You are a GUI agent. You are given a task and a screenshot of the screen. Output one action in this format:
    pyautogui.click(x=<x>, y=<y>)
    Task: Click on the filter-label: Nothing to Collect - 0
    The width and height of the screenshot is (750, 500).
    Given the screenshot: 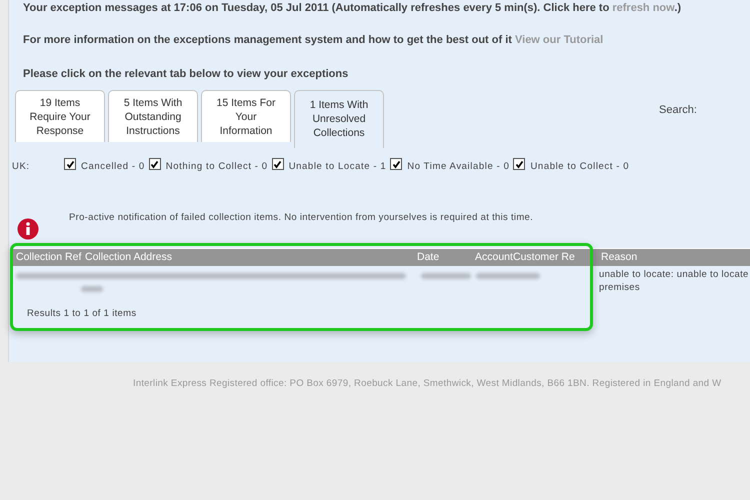 What is the action you would take?
    pyautogui.click(x=217, y=166)
    